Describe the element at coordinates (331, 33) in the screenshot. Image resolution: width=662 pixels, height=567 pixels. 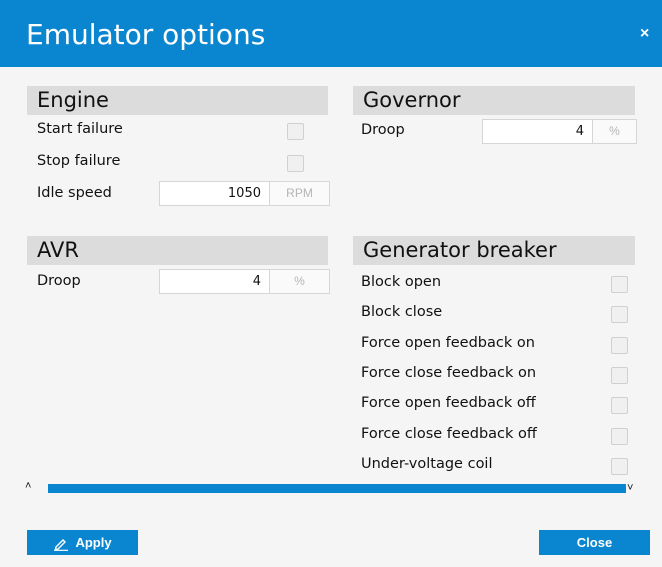
I see `title-bar: Emulator options ×` at that location.